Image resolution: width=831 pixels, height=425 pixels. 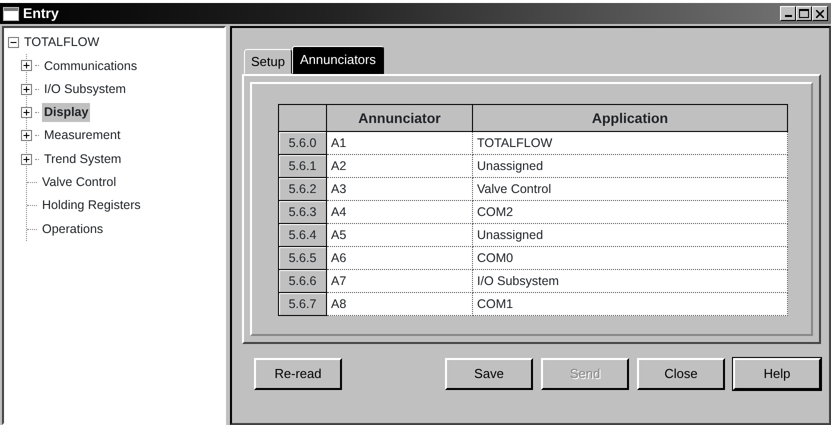 What do you see at coordinates (777, 374) in the screenshot?
I see `dialog-button: Help` at bounding box center [777, 374].